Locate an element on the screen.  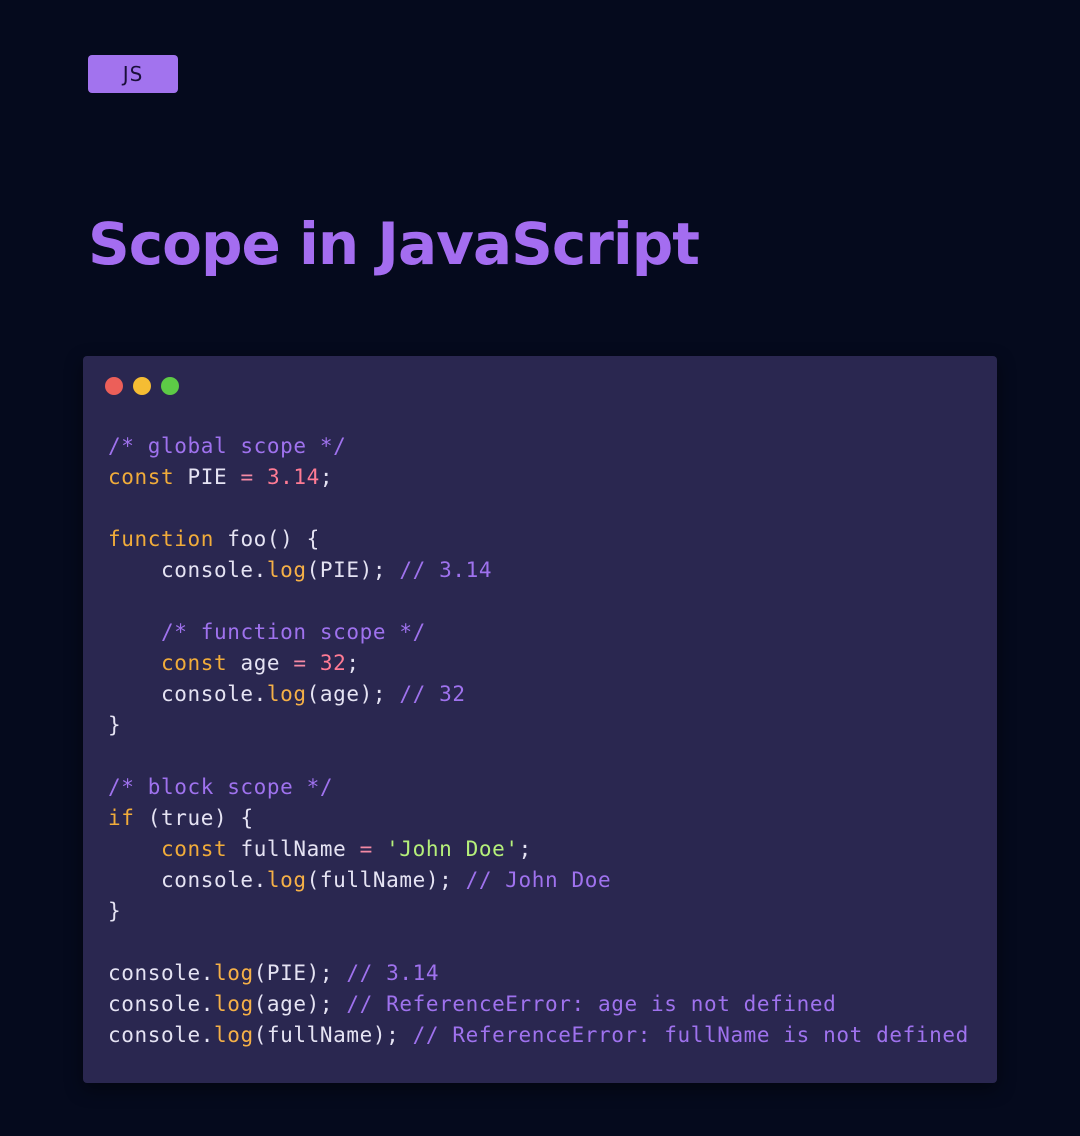
window-controls is located at coordinates (142, 386).